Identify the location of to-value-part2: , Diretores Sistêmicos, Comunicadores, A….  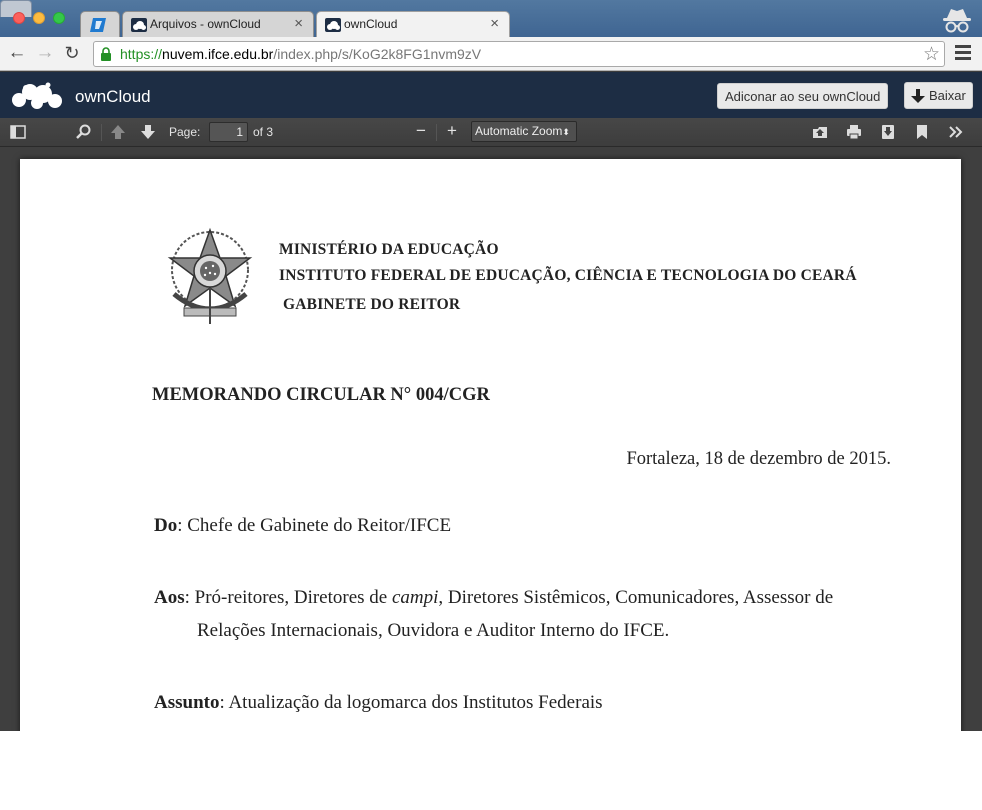
(636, 597).